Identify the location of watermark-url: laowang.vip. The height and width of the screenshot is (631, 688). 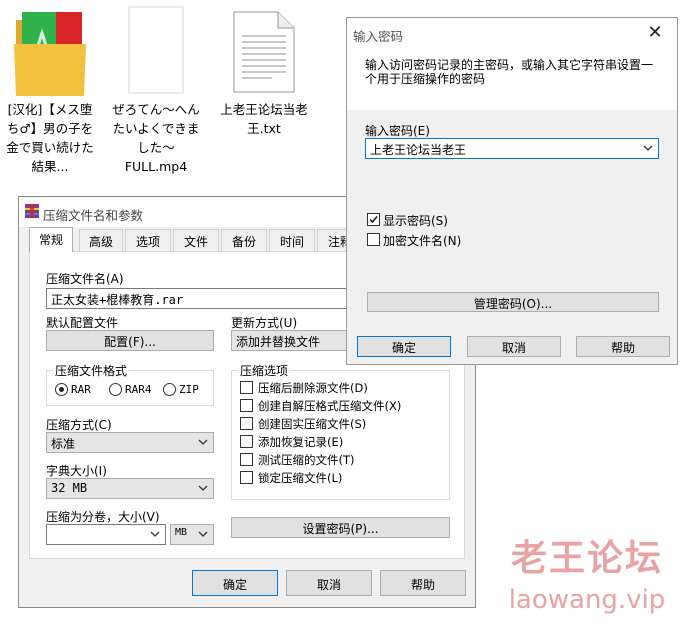
(587, 600).